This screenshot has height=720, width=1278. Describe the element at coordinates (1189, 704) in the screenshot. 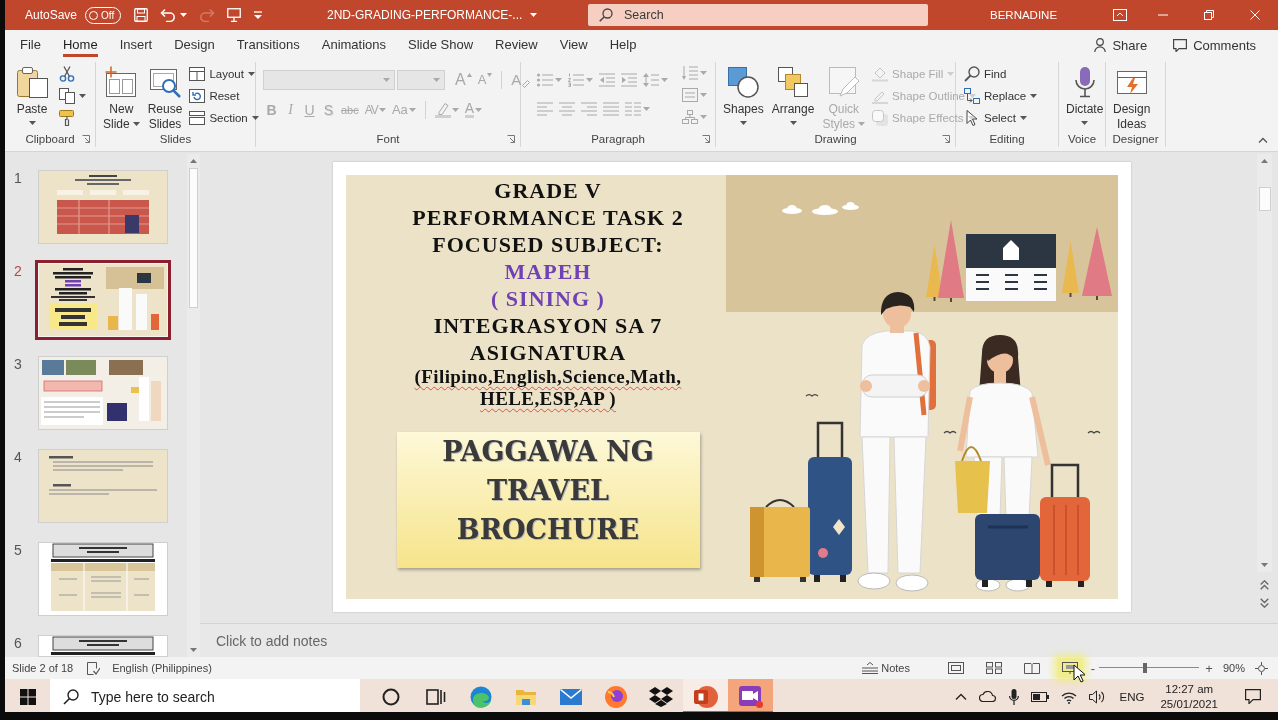

I see `clock-date: 25/01/2021` at that location.